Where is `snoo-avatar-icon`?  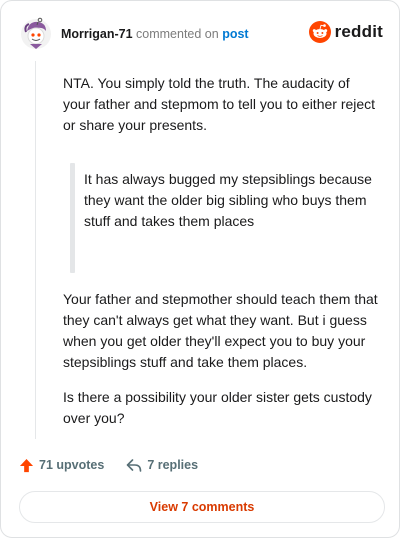
snoo-avatar-icon is located at coordinates (36, 33).